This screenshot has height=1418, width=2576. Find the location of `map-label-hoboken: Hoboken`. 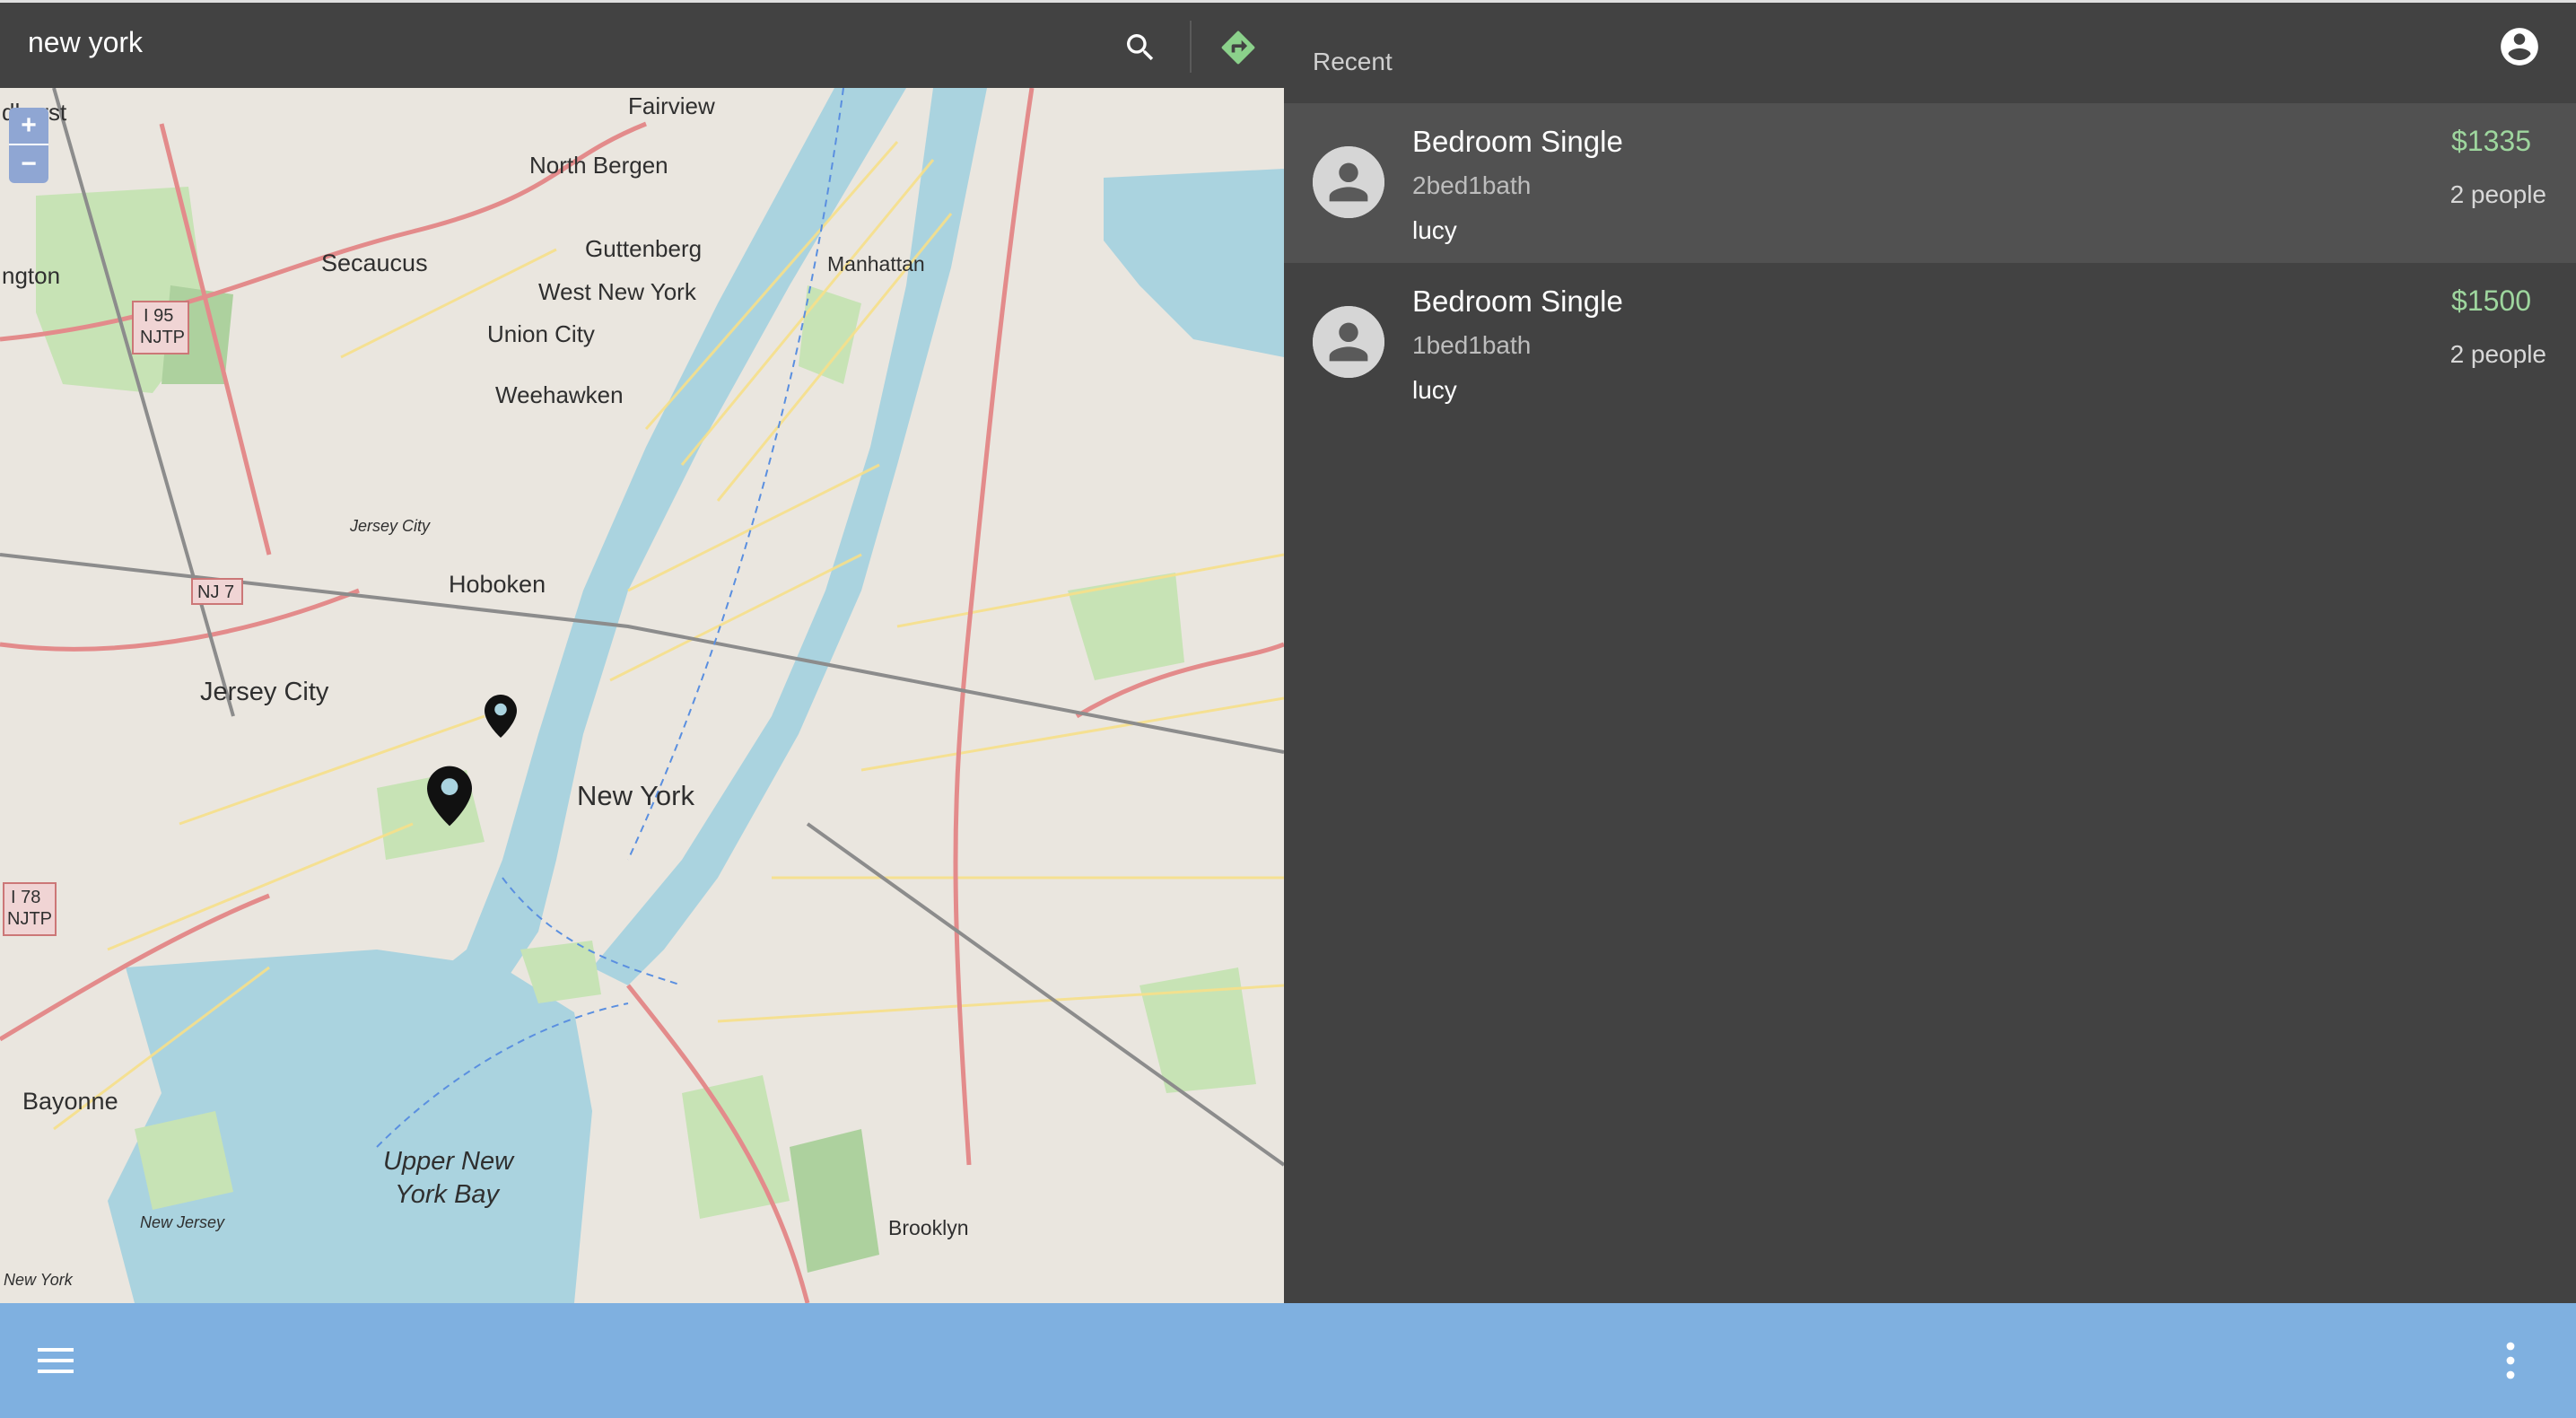

map-label-hoboken: Hoboken is located at coordinates (498, 584).